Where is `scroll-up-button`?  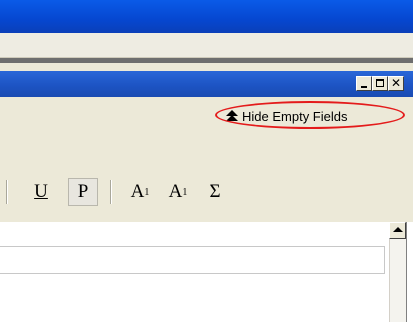 scroll-up-button is located at coordinates (397, 230).